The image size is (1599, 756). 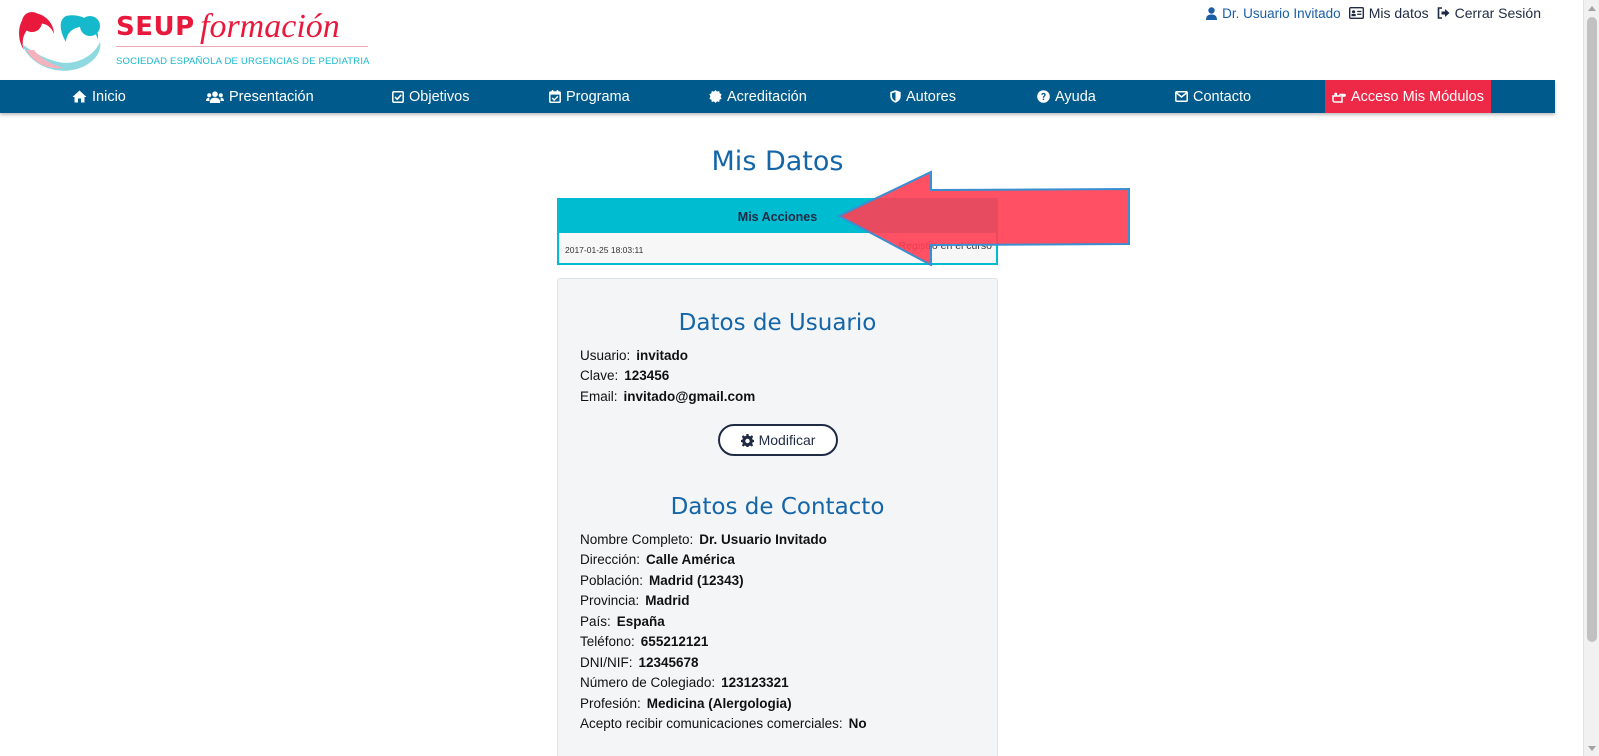 What do you see at coordinates (242, 46) in the screenshot?
I see `logo-divider` at bounding box center [242, 46].